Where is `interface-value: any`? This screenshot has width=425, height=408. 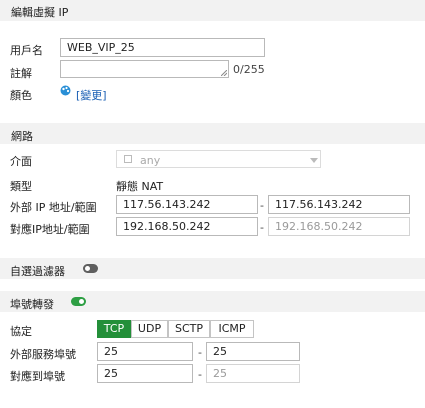
interface-value: any is located at coordinates (150, 160).